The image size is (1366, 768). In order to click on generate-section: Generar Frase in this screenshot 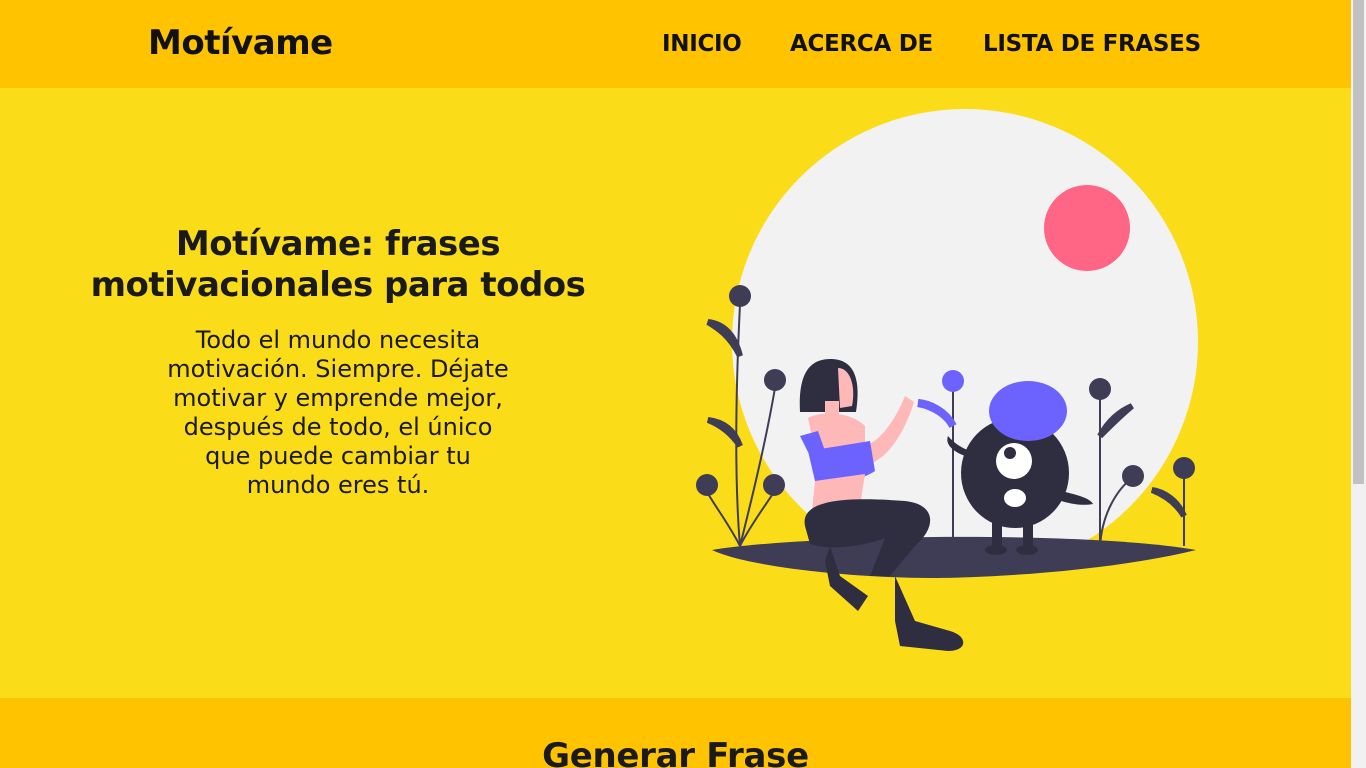, I will do `click(675, 733)`.